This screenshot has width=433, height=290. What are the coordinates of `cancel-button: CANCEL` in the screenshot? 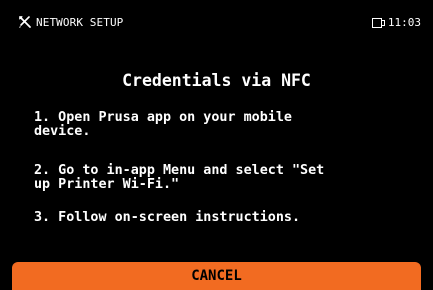 It's located at (216, 276).